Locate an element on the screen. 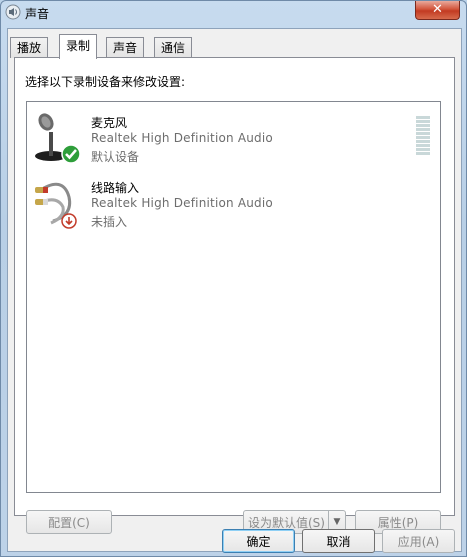 The height and width of the screenshot is (557, 467). level-meter is located at coordinates (423, 137).